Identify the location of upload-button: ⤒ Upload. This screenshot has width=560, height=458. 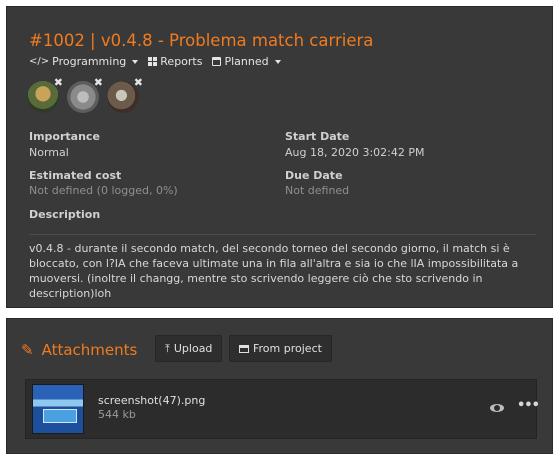
(189, 348).